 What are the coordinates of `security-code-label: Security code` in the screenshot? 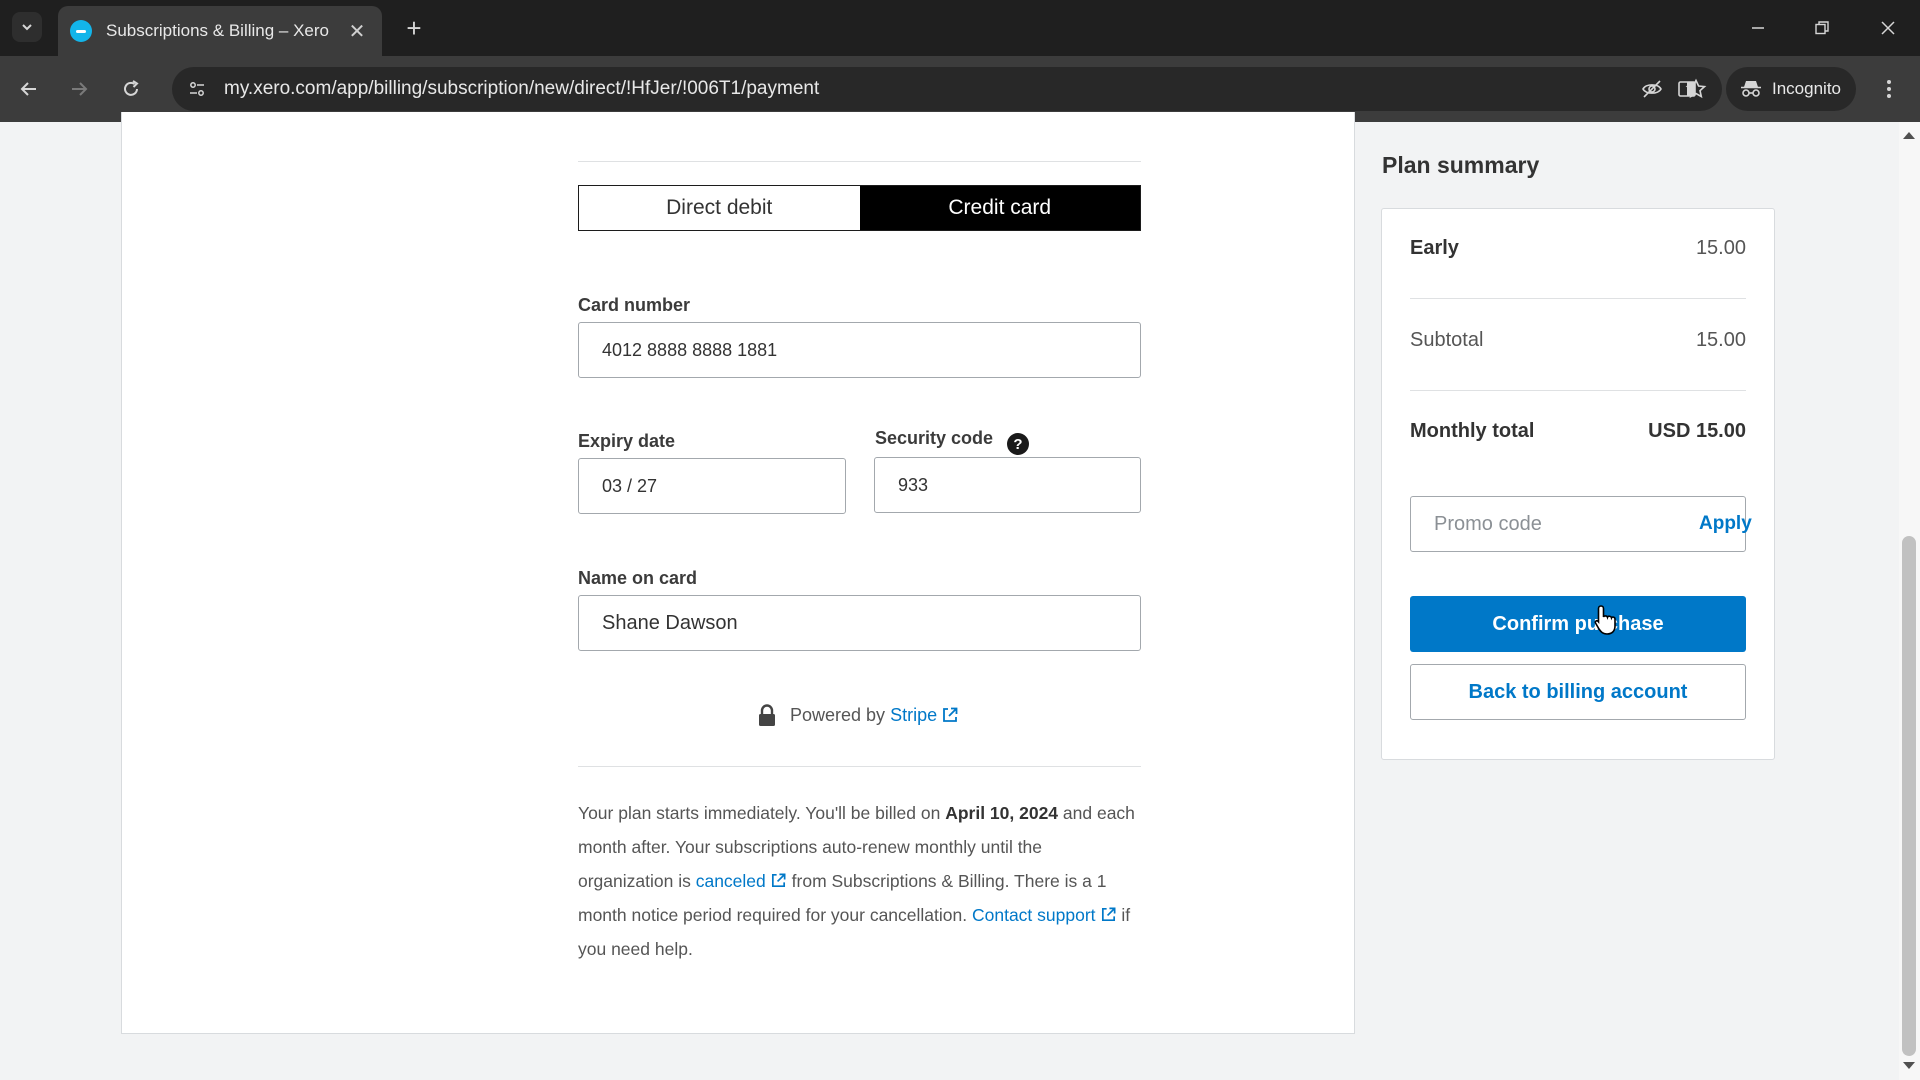 It's located at (934, 438).